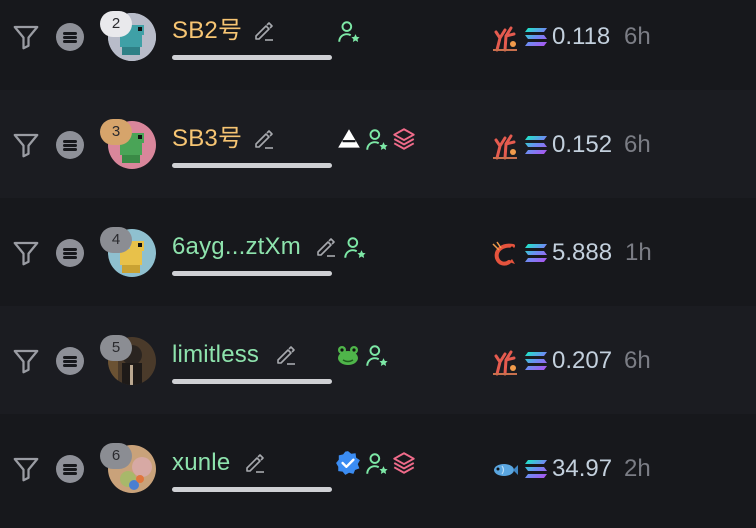 This screenshot has width=756, height=528. I want to click on rank-badge: 5, so click(116, 348).